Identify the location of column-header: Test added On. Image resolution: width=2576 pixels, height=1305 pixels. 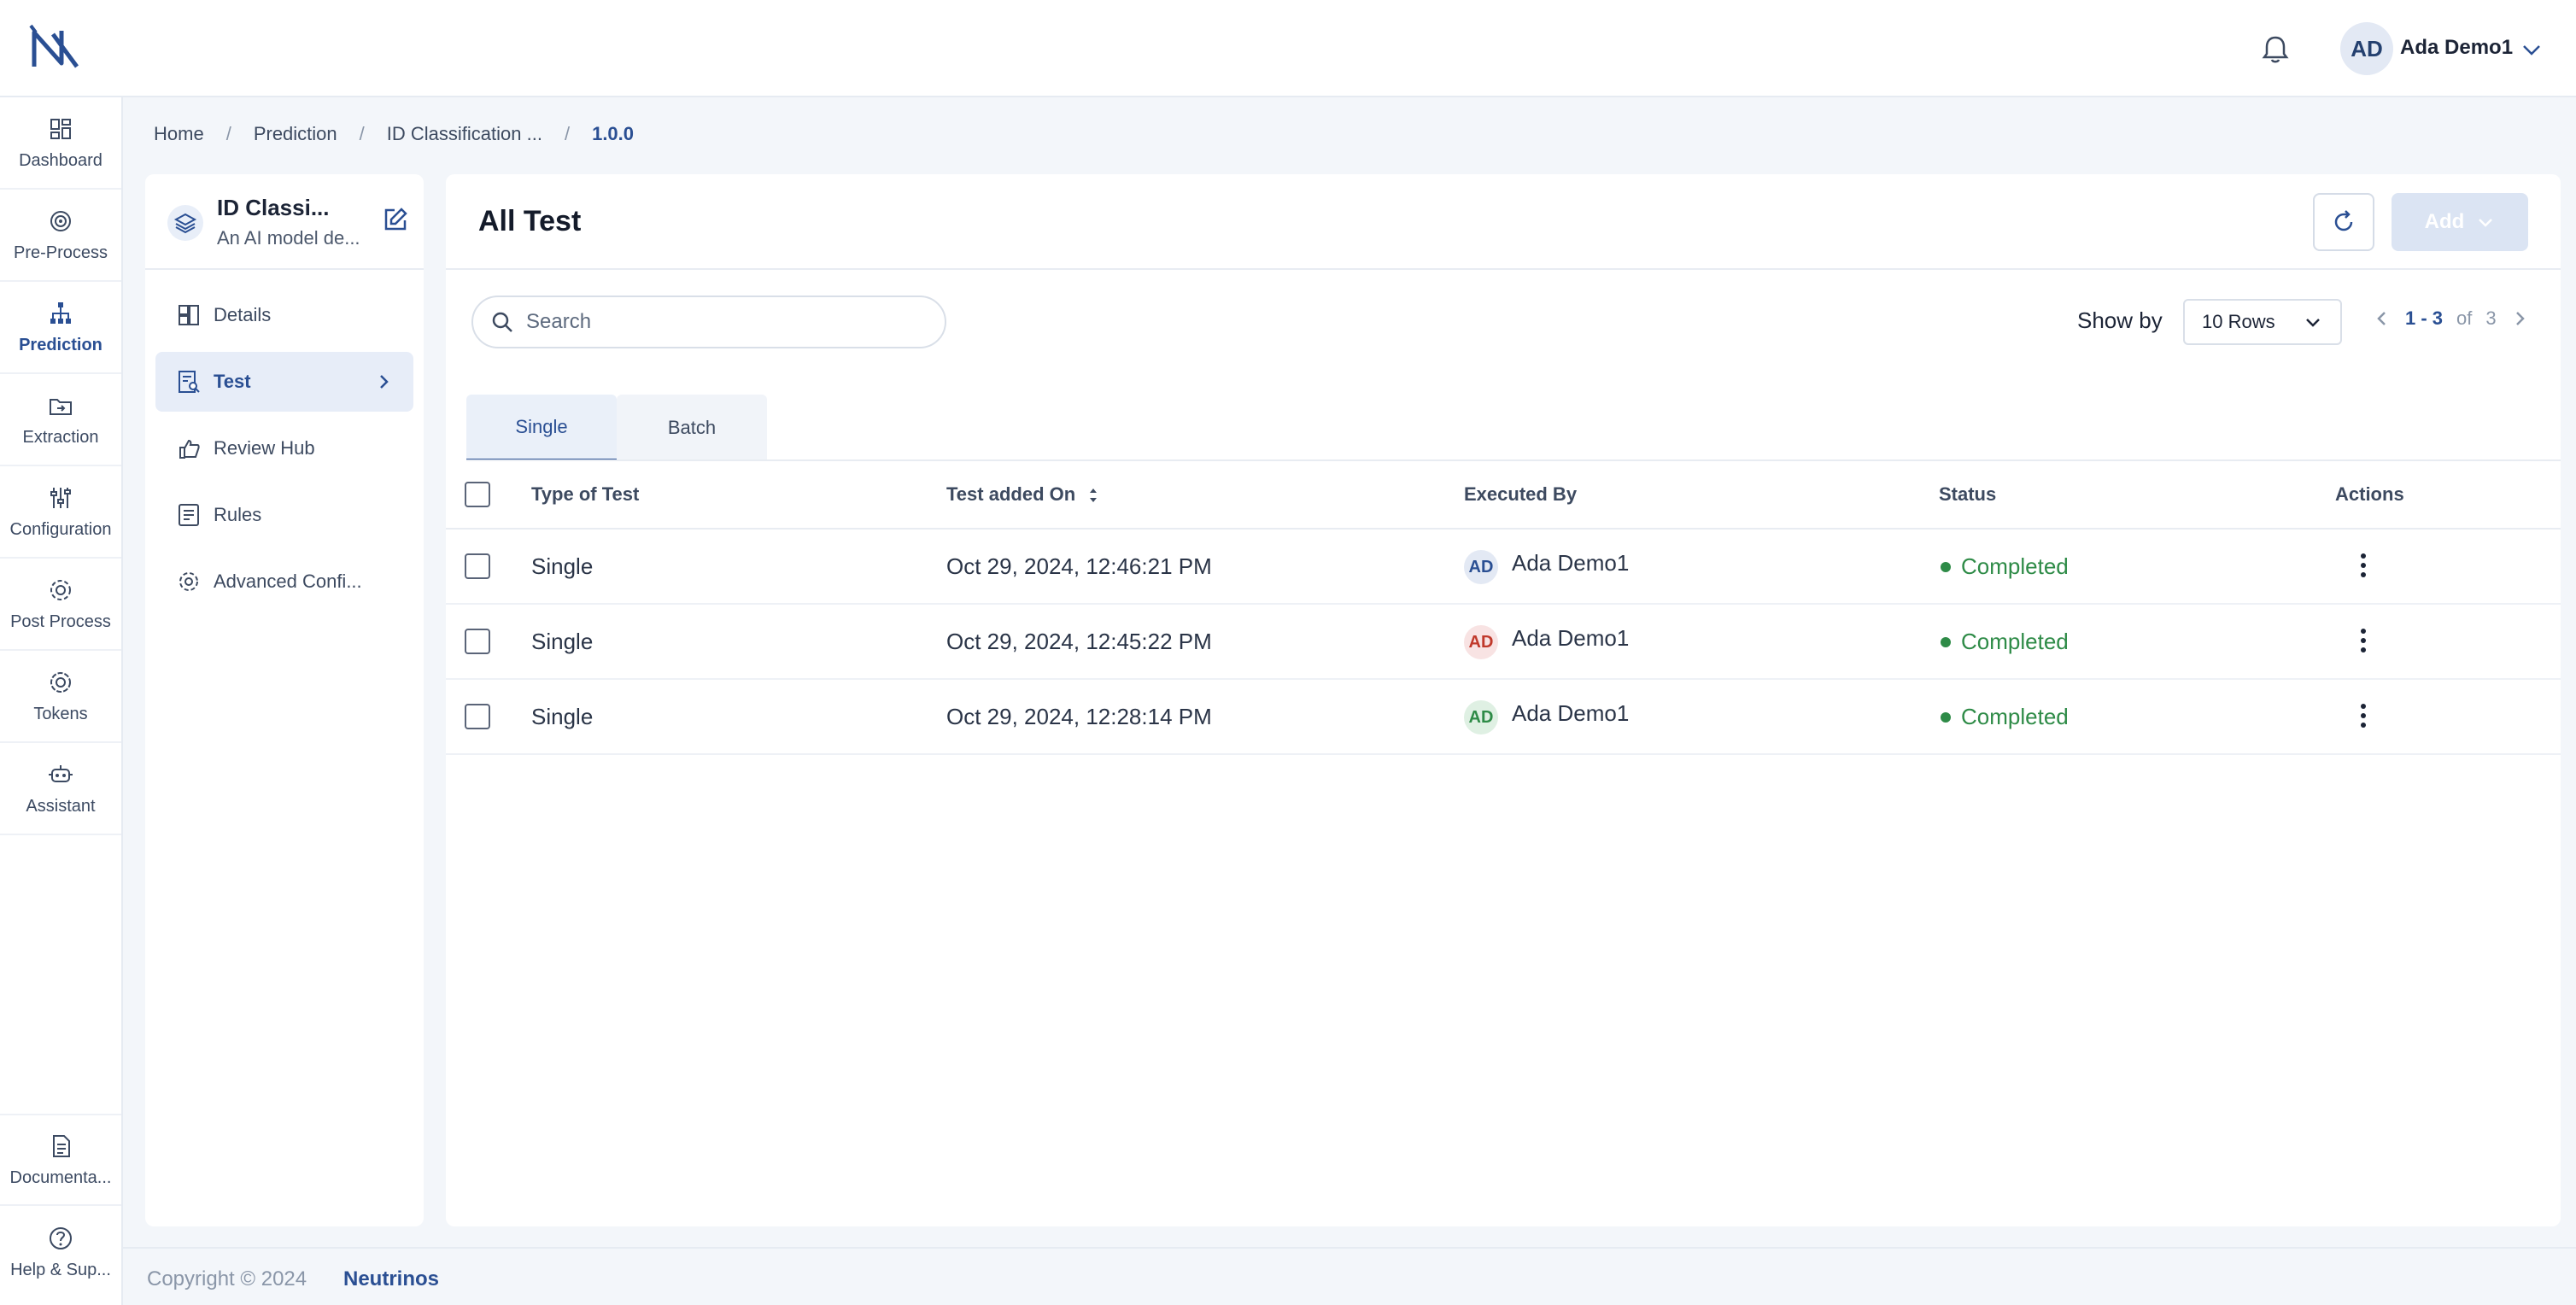
(1022, 495).